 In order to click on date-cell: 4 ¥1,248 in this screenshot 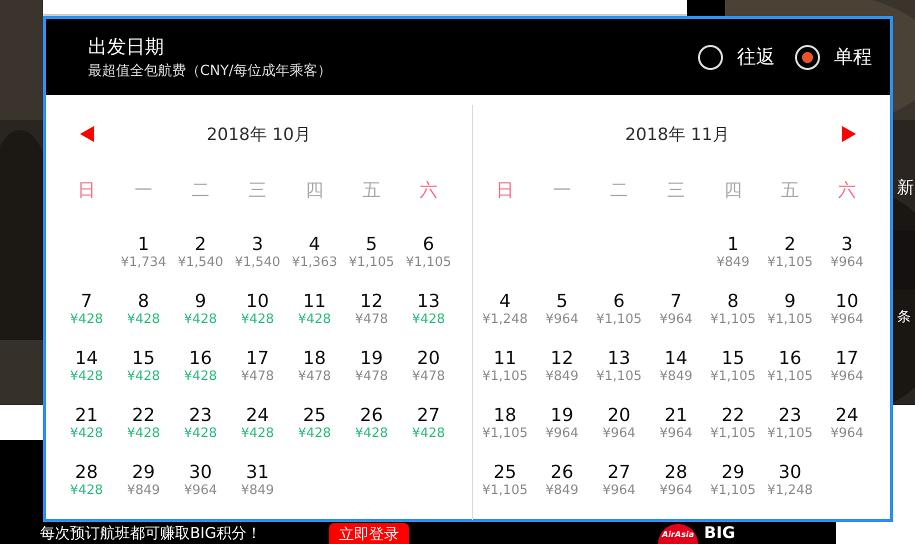, I will do `click(505, 320)`.